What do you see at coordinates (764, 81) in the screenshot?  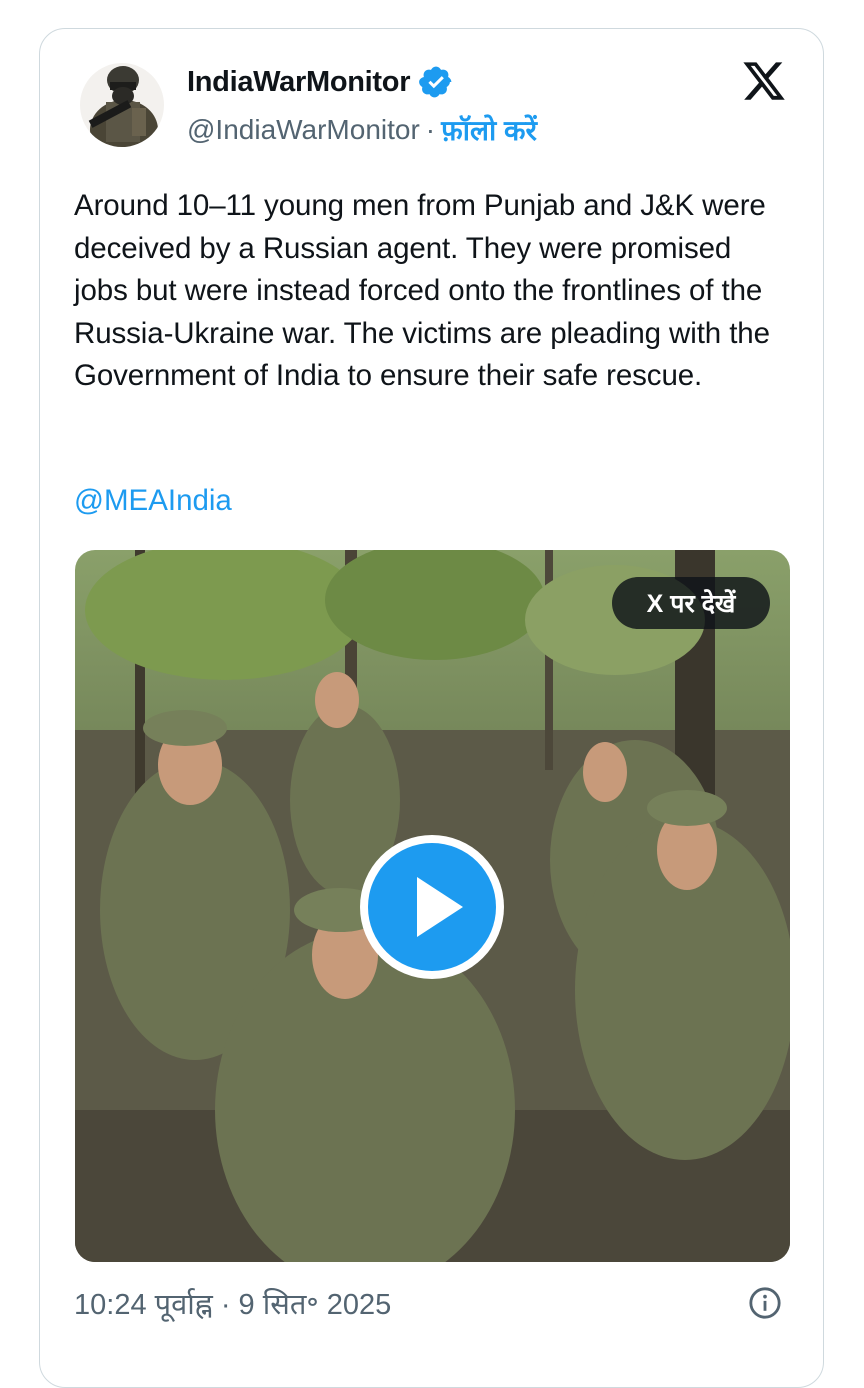 I see `x-logo-icon` at bounding box center [764, 81].